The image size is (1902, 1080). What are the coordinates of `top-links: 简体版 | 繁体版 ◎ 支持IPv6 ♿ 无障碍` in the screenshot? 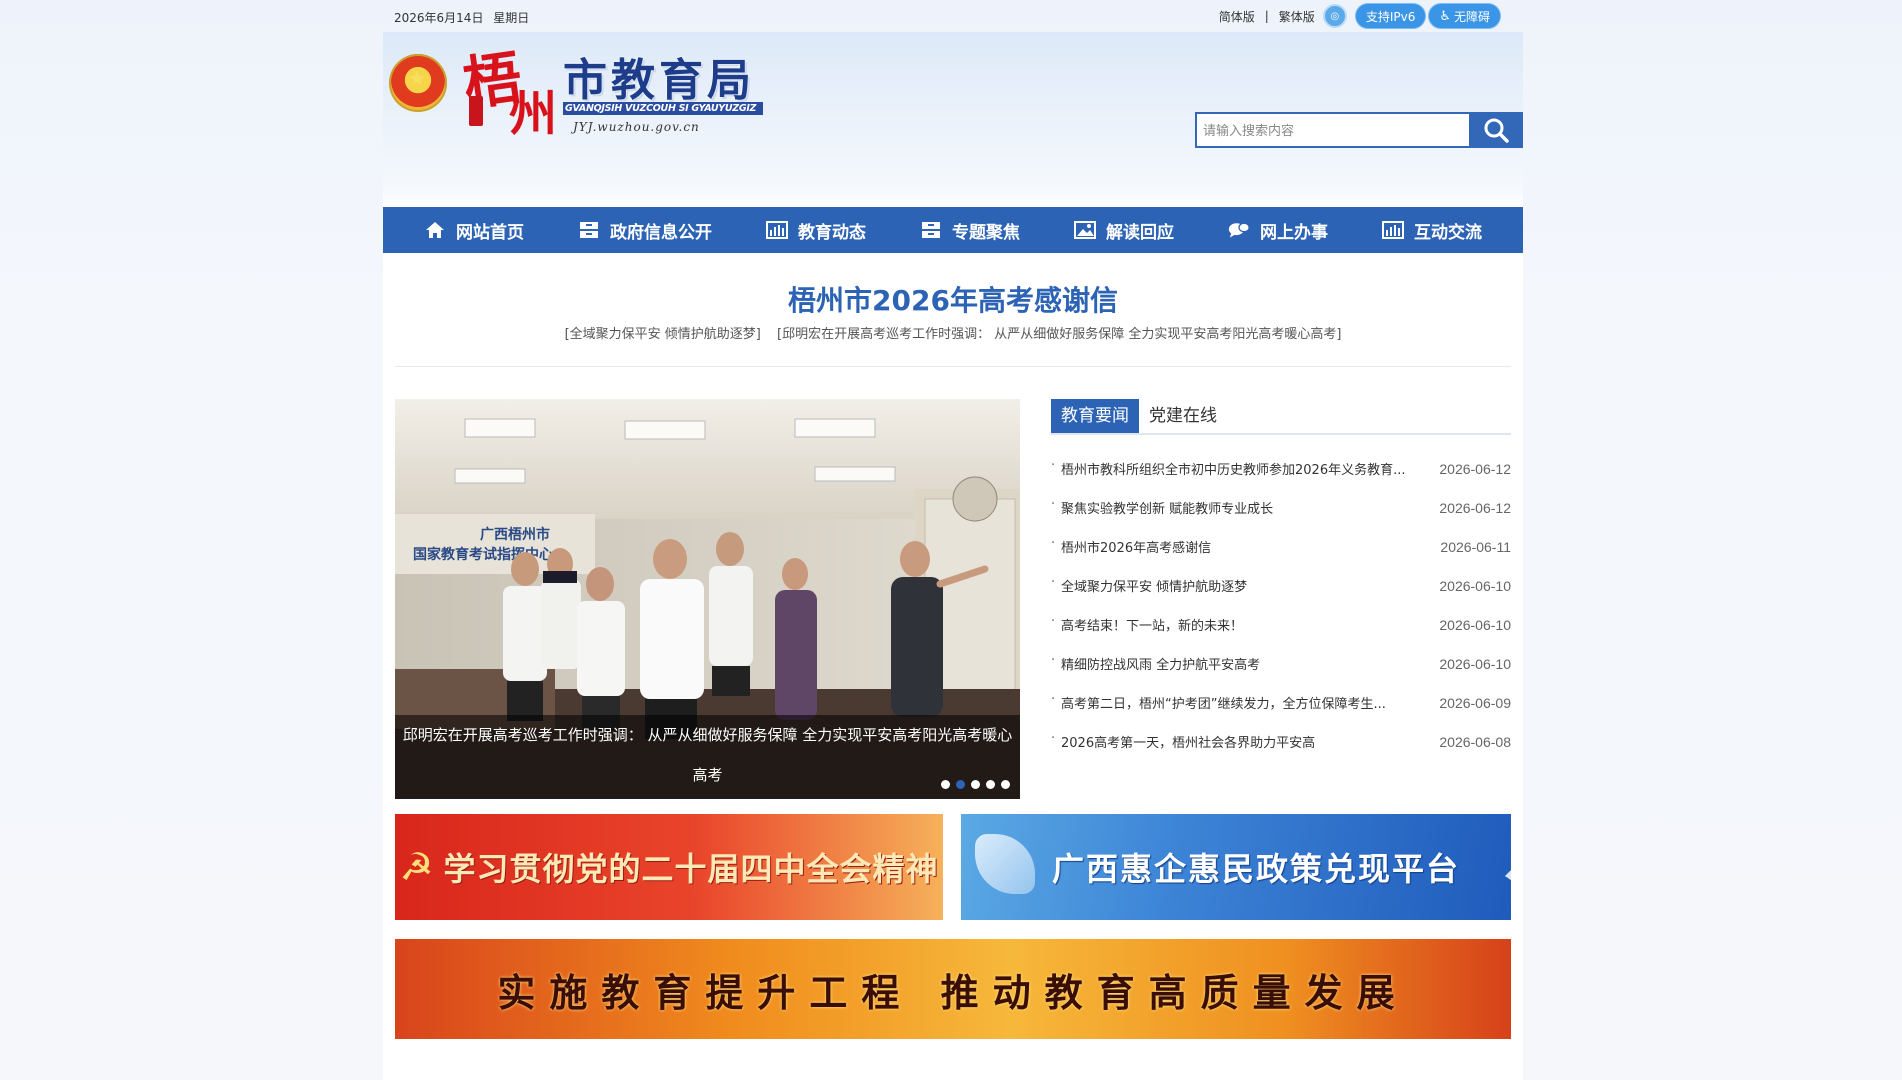 It's located at (1360, 16).